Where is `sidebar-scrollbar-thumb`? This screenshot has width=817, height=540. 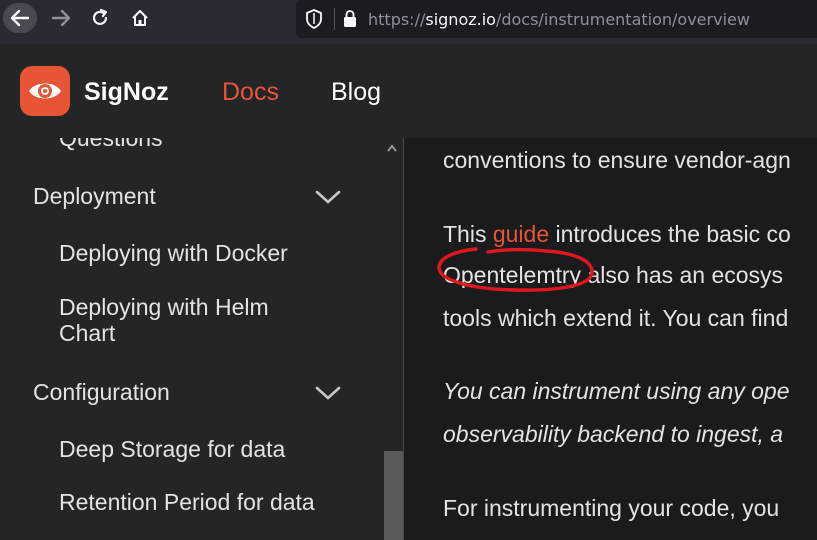
sidebar-scrollbar-thumb is located at coordinates (393, 495).